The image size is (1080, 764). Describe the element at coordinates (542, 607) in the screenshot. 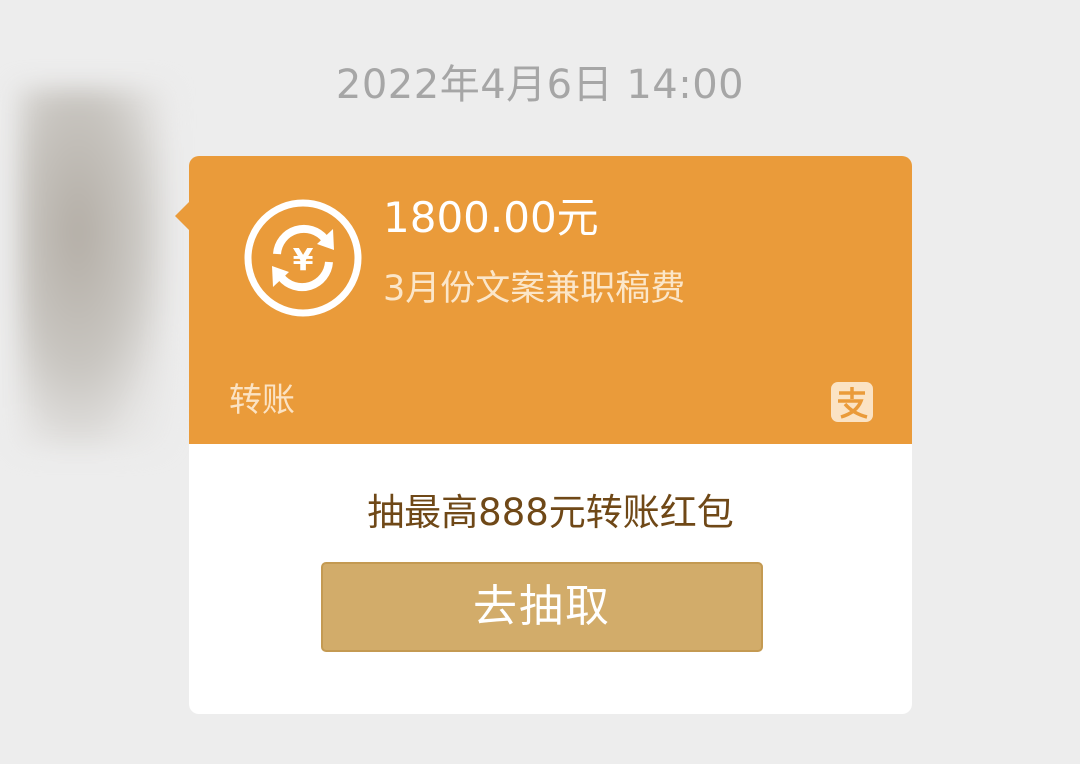

I see `draw-button: 去抽取` at that location.